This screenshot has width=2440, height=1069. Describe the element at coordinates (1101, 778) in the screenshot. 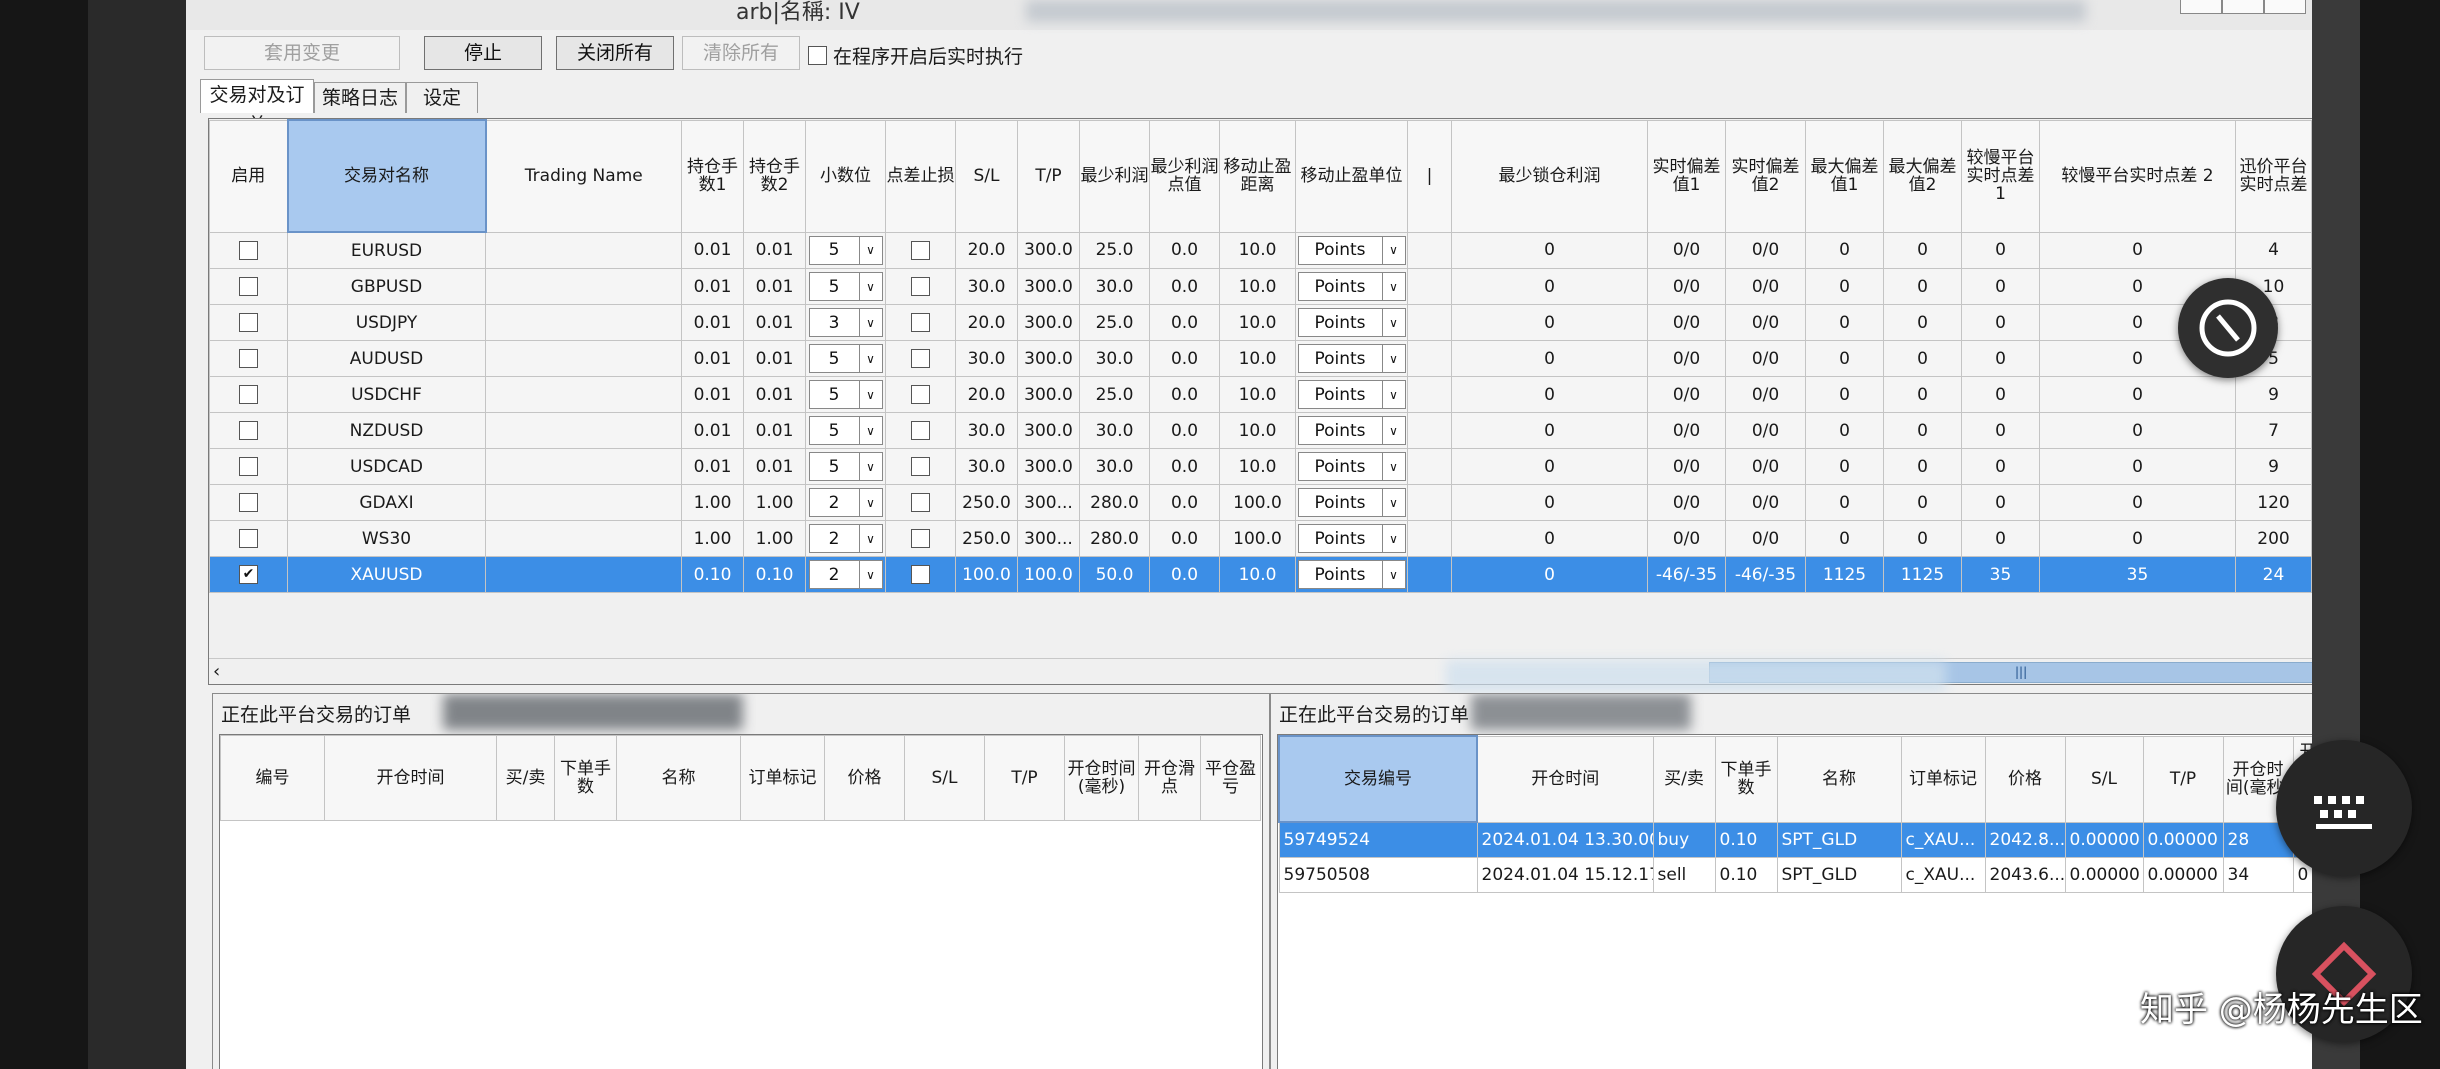

I see `column-header: 开仓时间(毫秒)` at that location.